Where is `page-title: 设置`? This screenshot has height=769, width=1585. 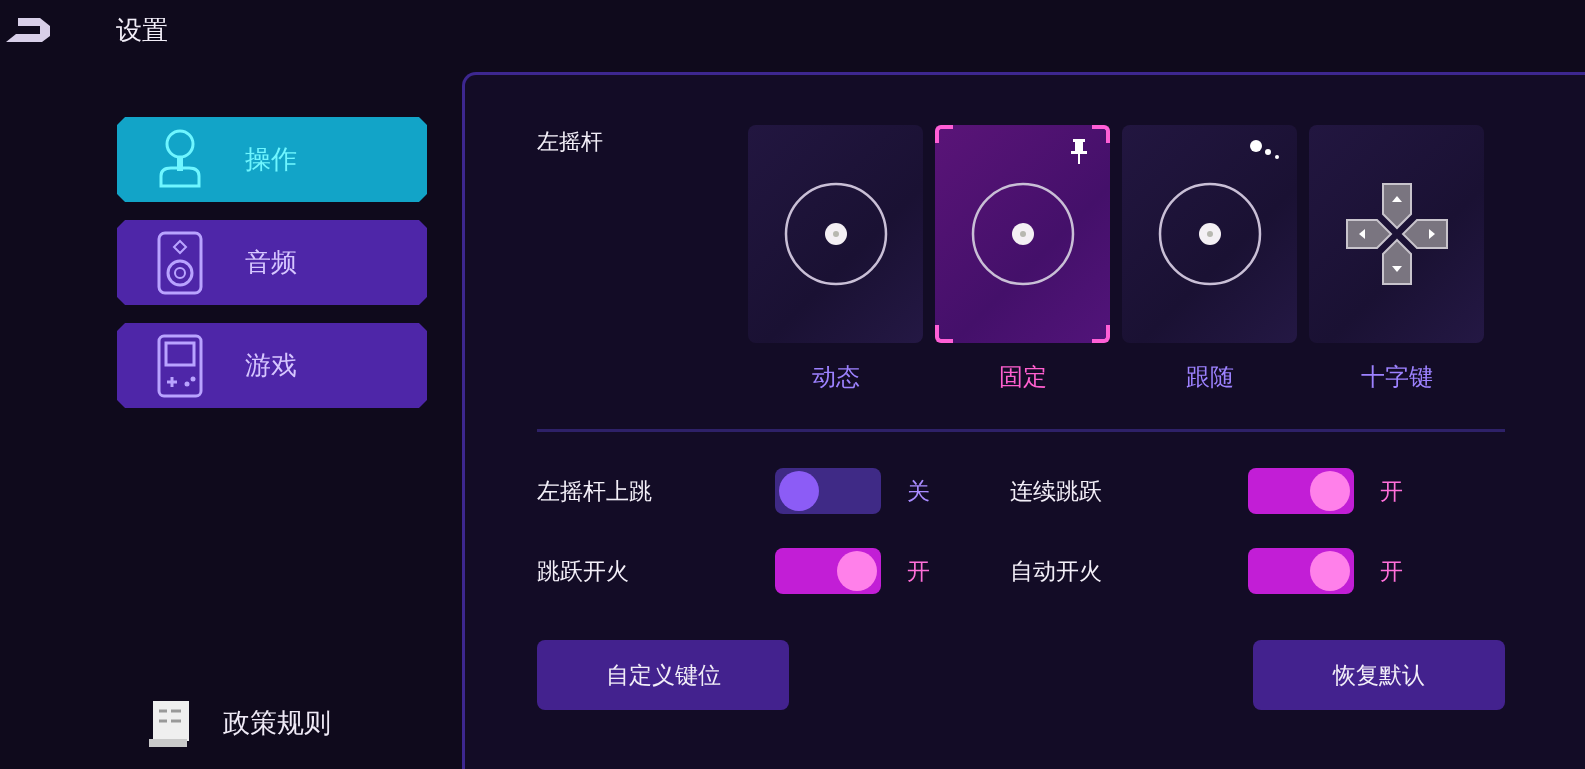 page-title: 设置 is located at coordinates (142, 30).